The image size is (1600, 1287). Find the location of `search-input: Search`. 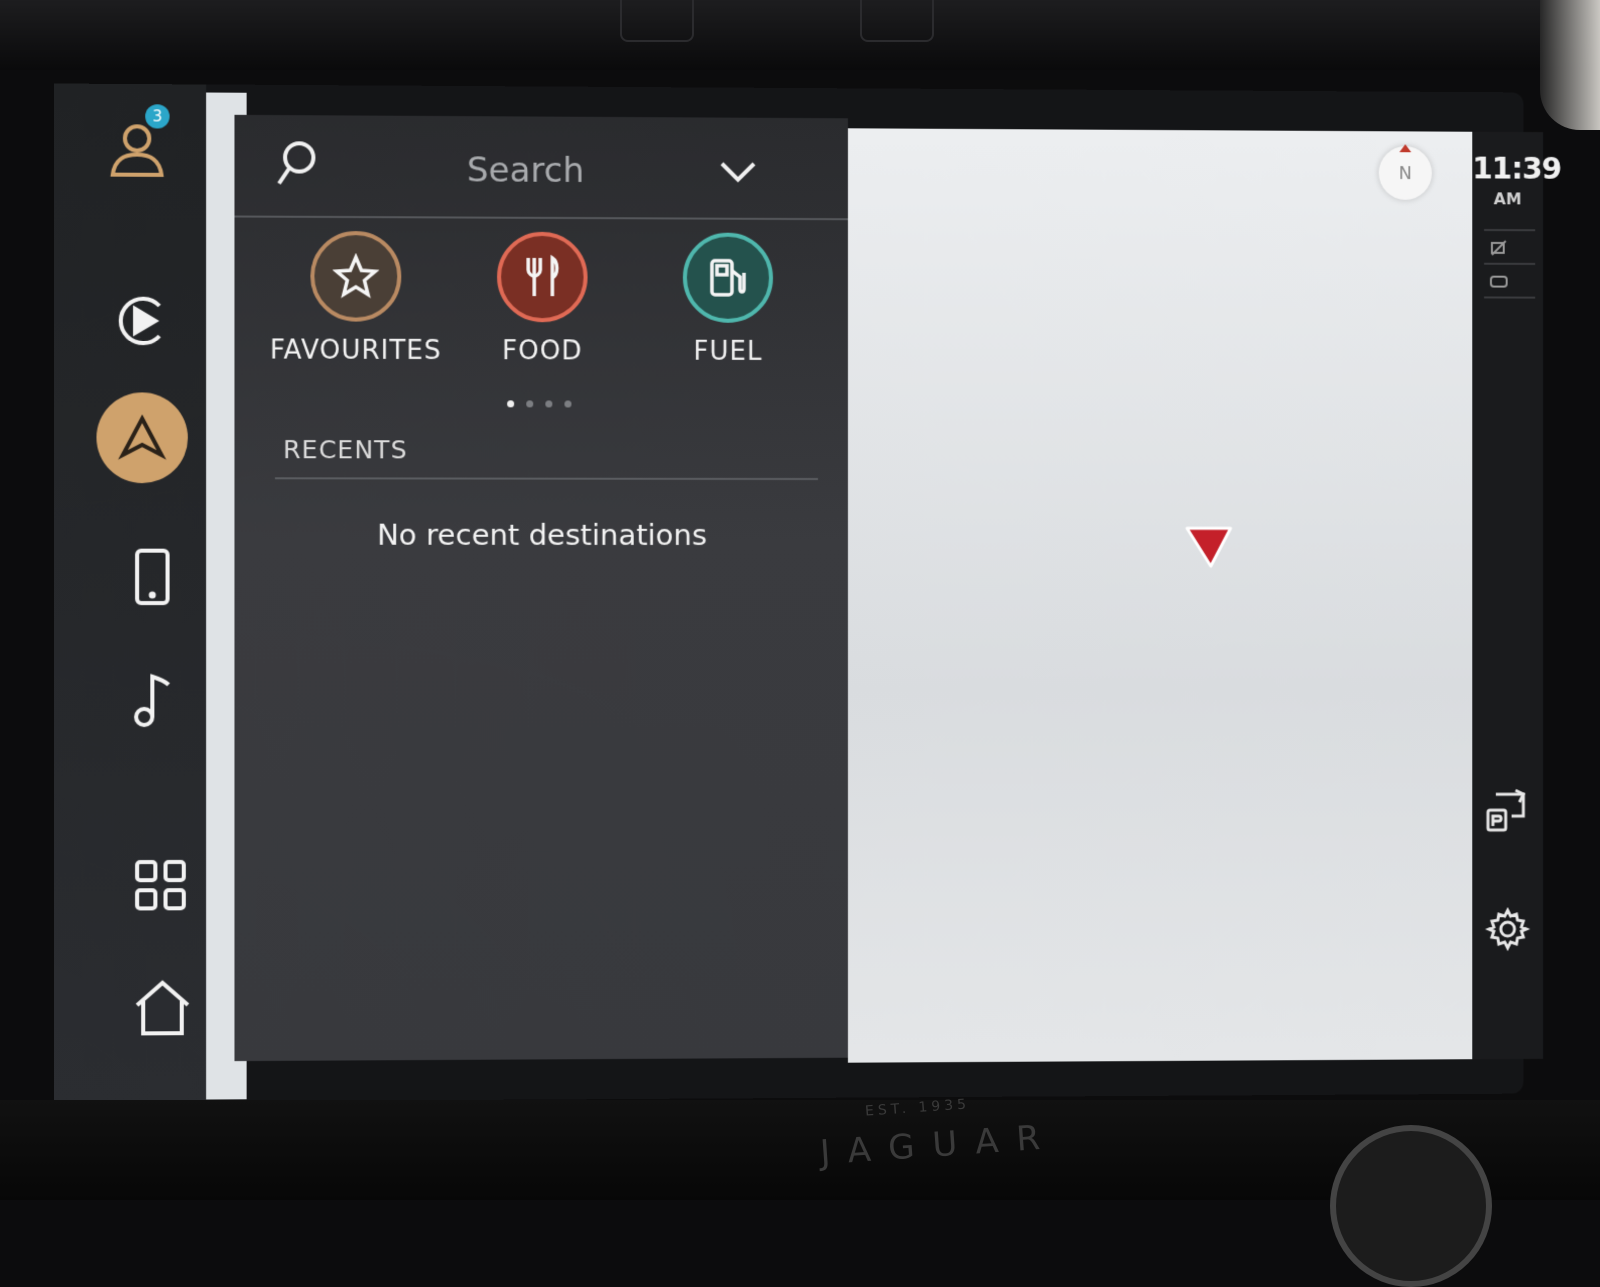

search-input: Search is located at coordinates (526, 170).